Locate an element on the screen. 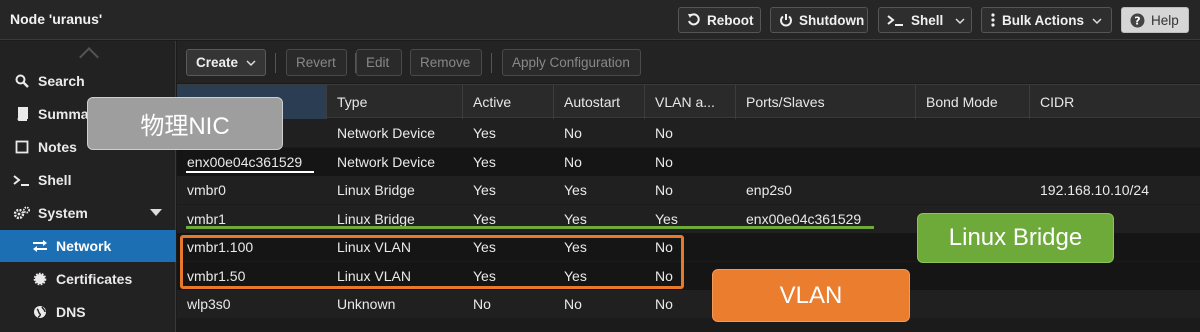 The height and width of the screenshot is (332, 1200). power-icon is located at coordinates (786, 20).